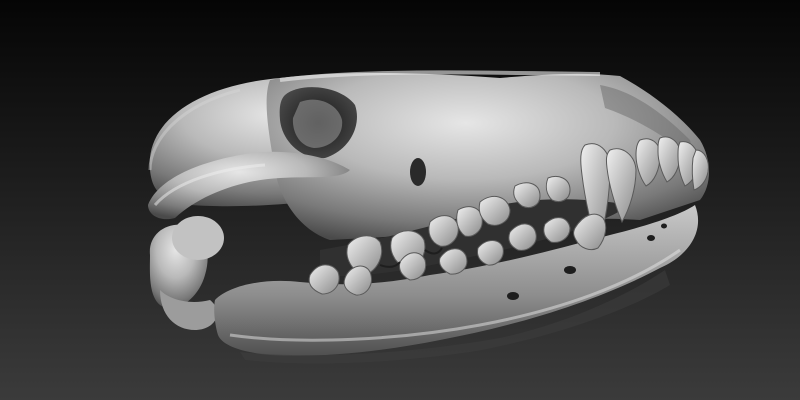 The image size is (800, 400). What do you see at coordinates (418, 172) in the screenshot?
I see `infraorbital-foramen` at bounding box center [418, 172].